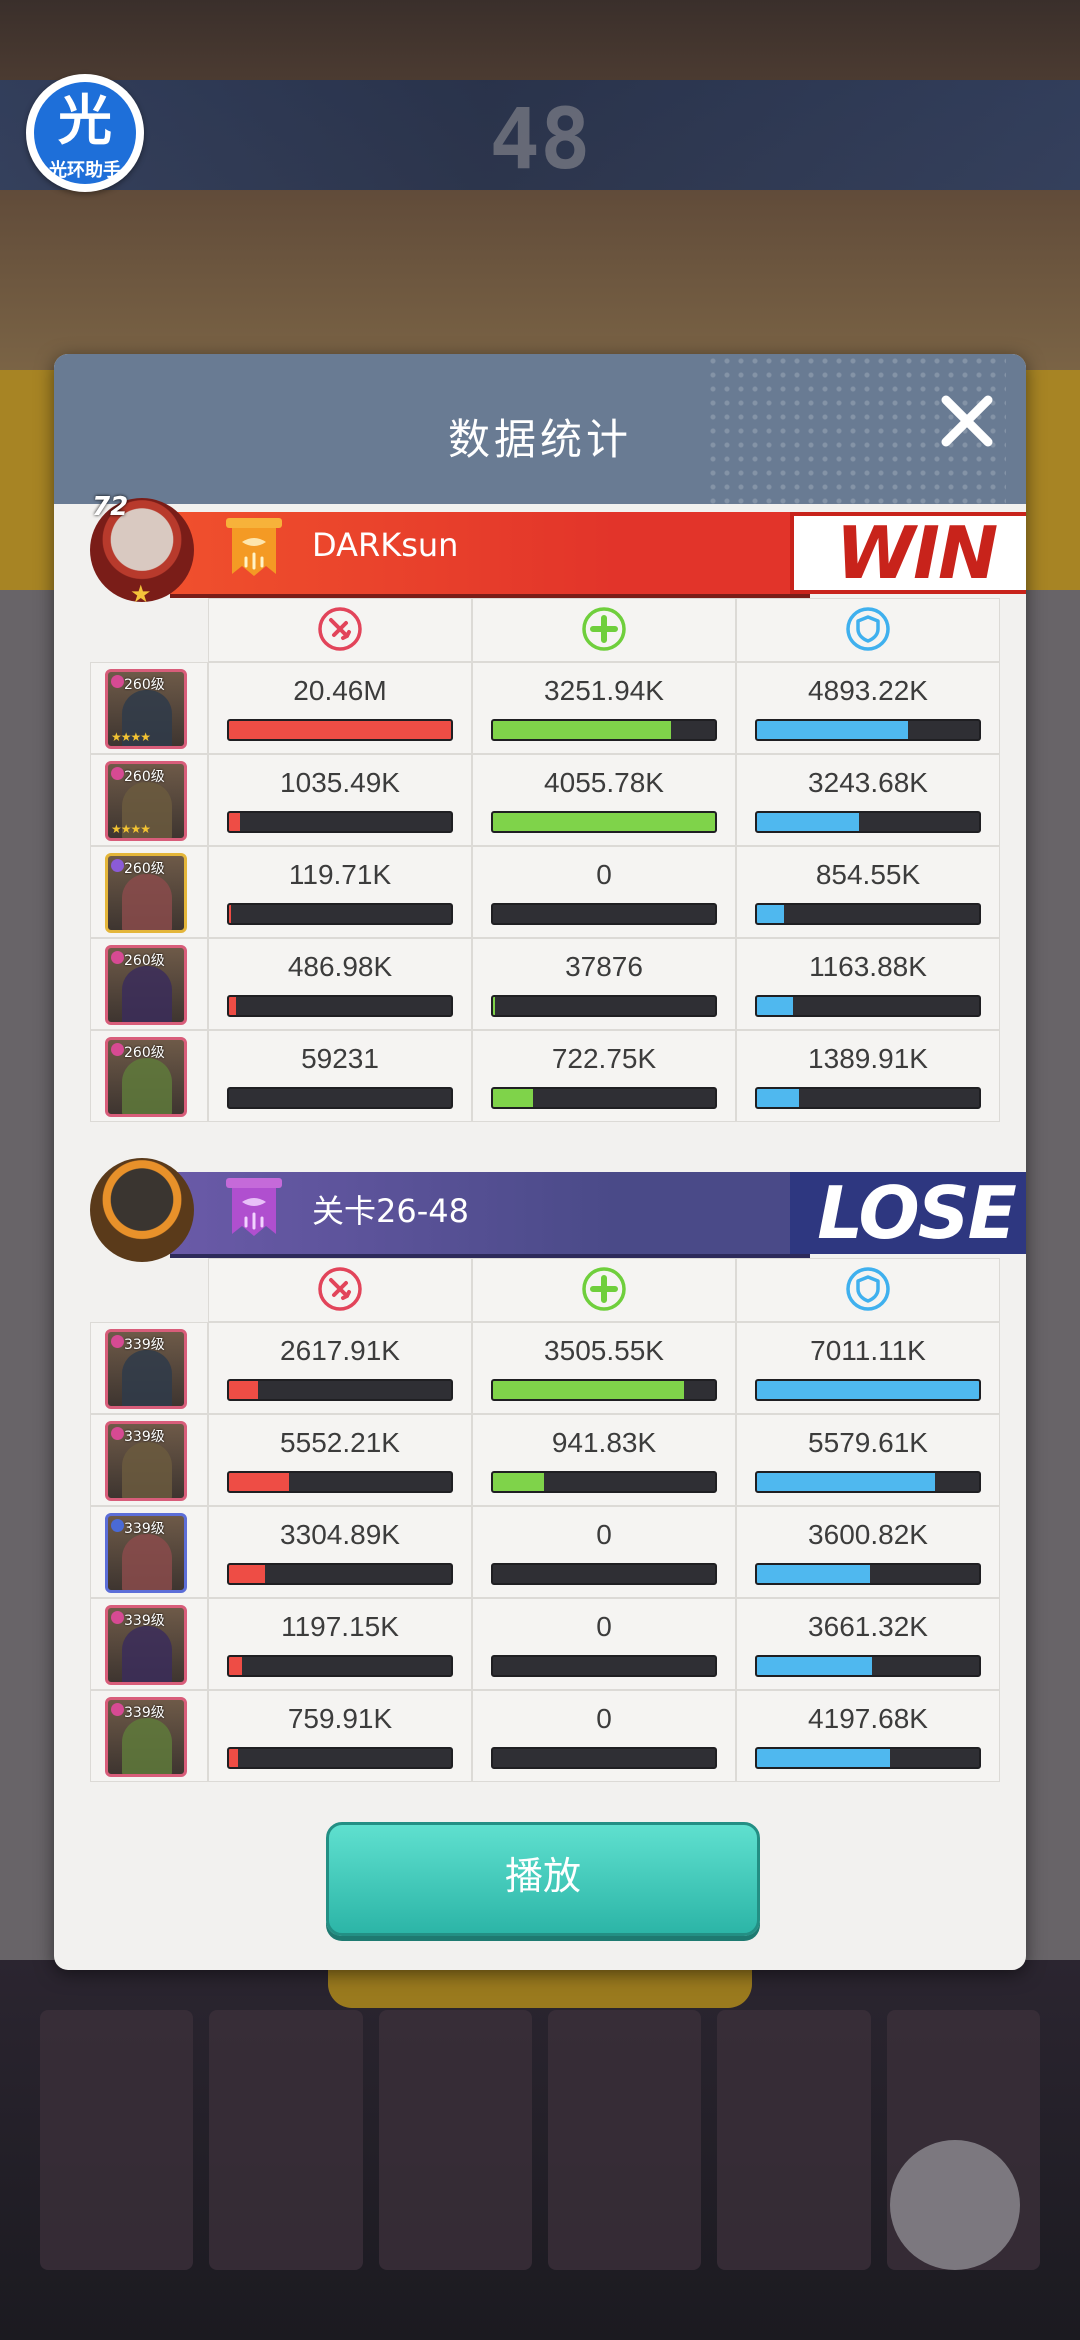 The width and height of the screenshot is (1080, 2340). What do you see at coordinates (340, 1552) in the screenshot?
I see `damage-stat-cell: 3304.89K` at bounding box center [340, 1552].